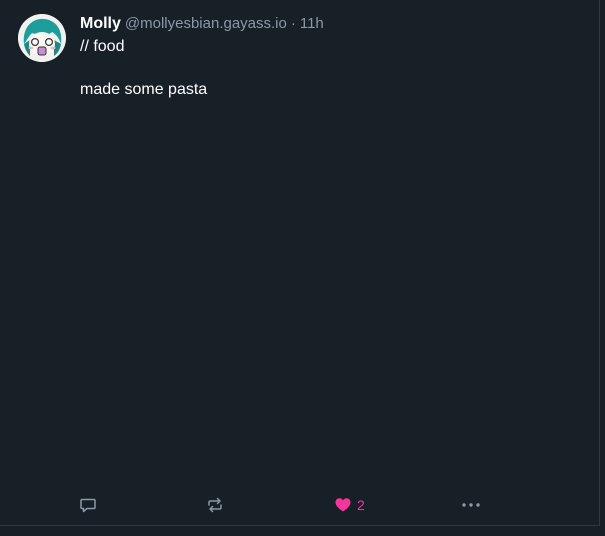  I want to click on avatar-image, so click(42, 38).